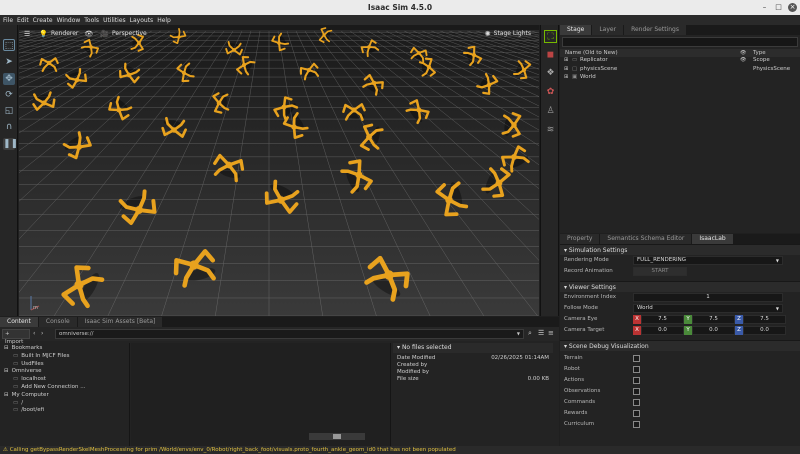 The width and height of the screenshot is (800, 454). What do you see at coordinates (9, 62) in the screenshot?
I see `select-cursor-icon: ➤` at bounding box center [9, 62].